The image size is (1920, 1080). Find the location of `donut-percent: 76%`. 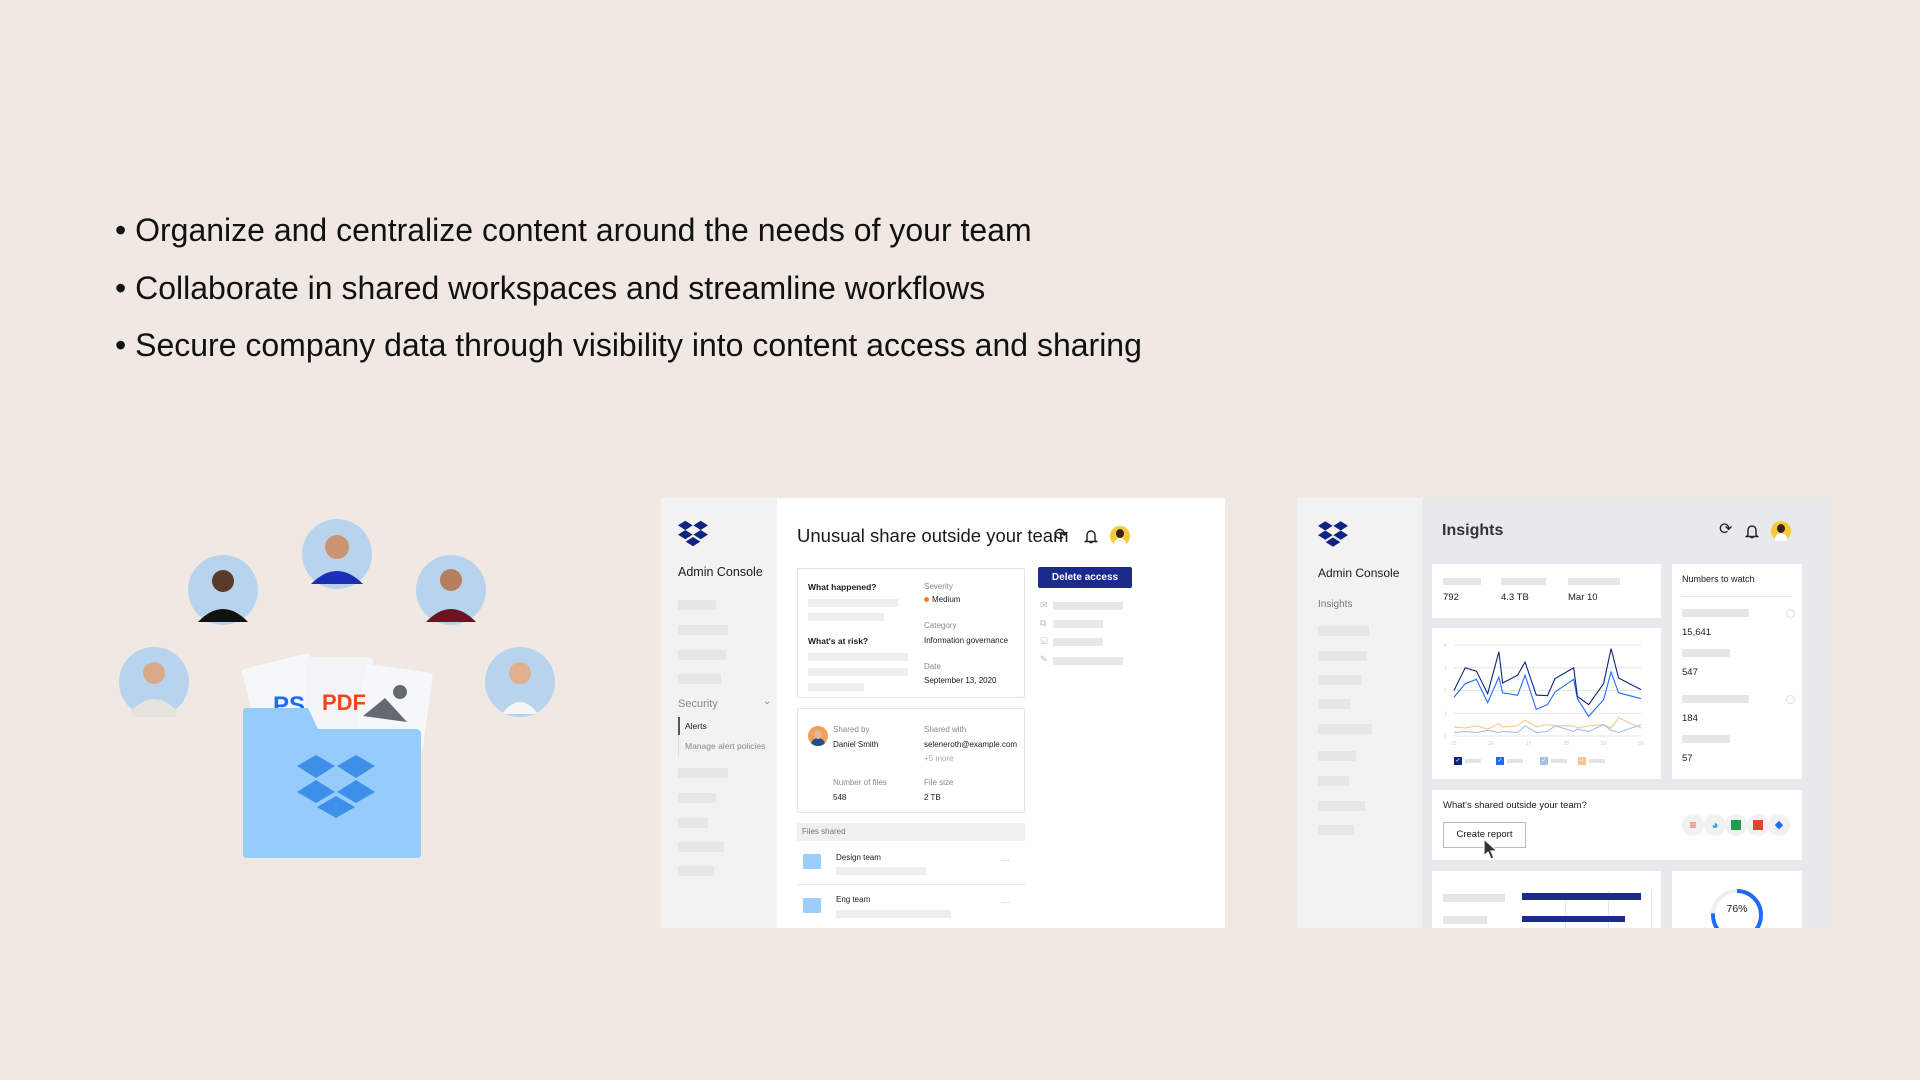

donut-percent: 76% is located at coordinates (1737, 909).